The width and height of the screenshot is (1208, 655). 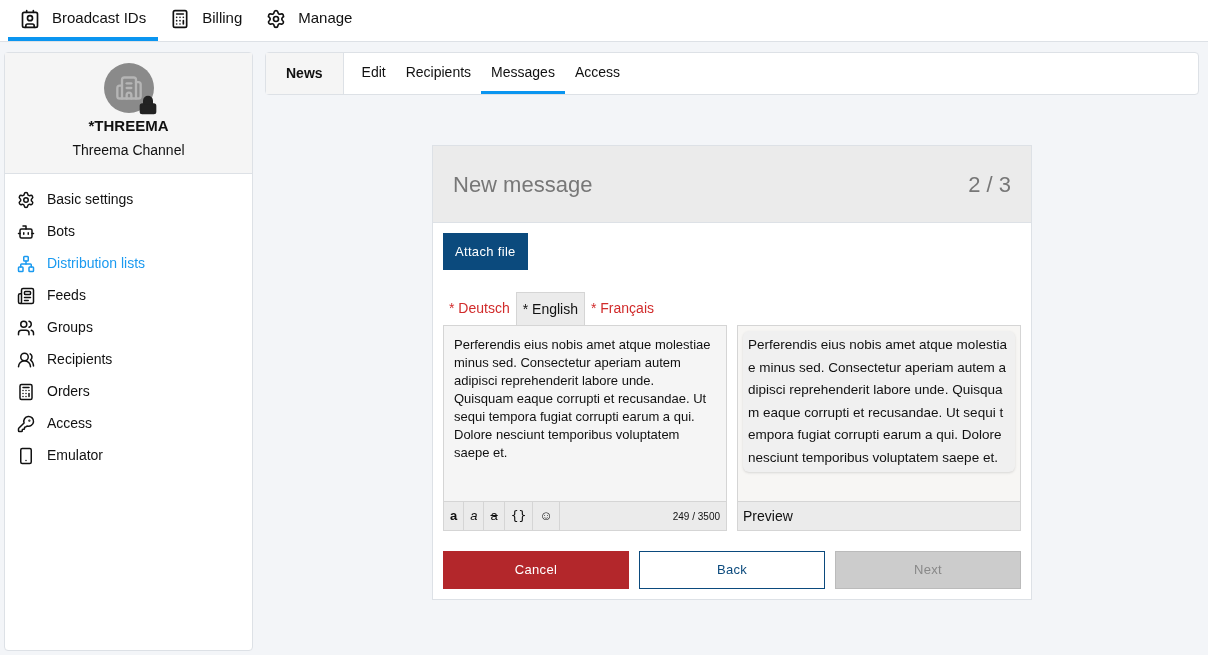 I want to click on newspaper-icon, so click(x=26, y=295).